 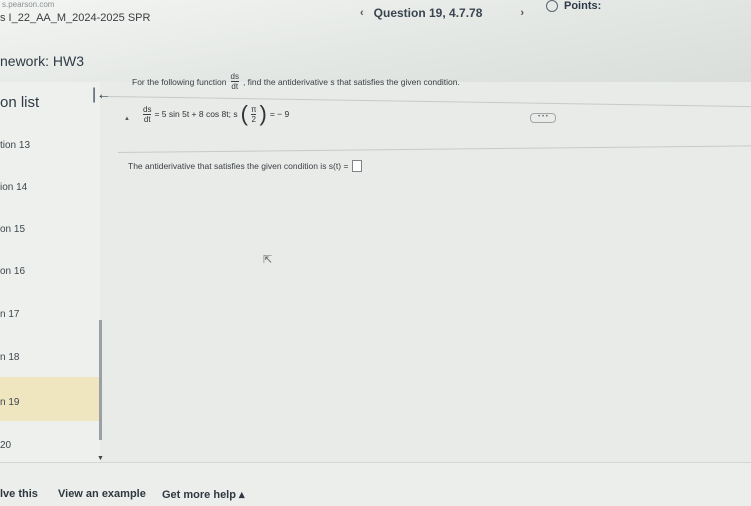 I want to click on collapse-sidebar-icon: |←, so click(x=102, y=95).